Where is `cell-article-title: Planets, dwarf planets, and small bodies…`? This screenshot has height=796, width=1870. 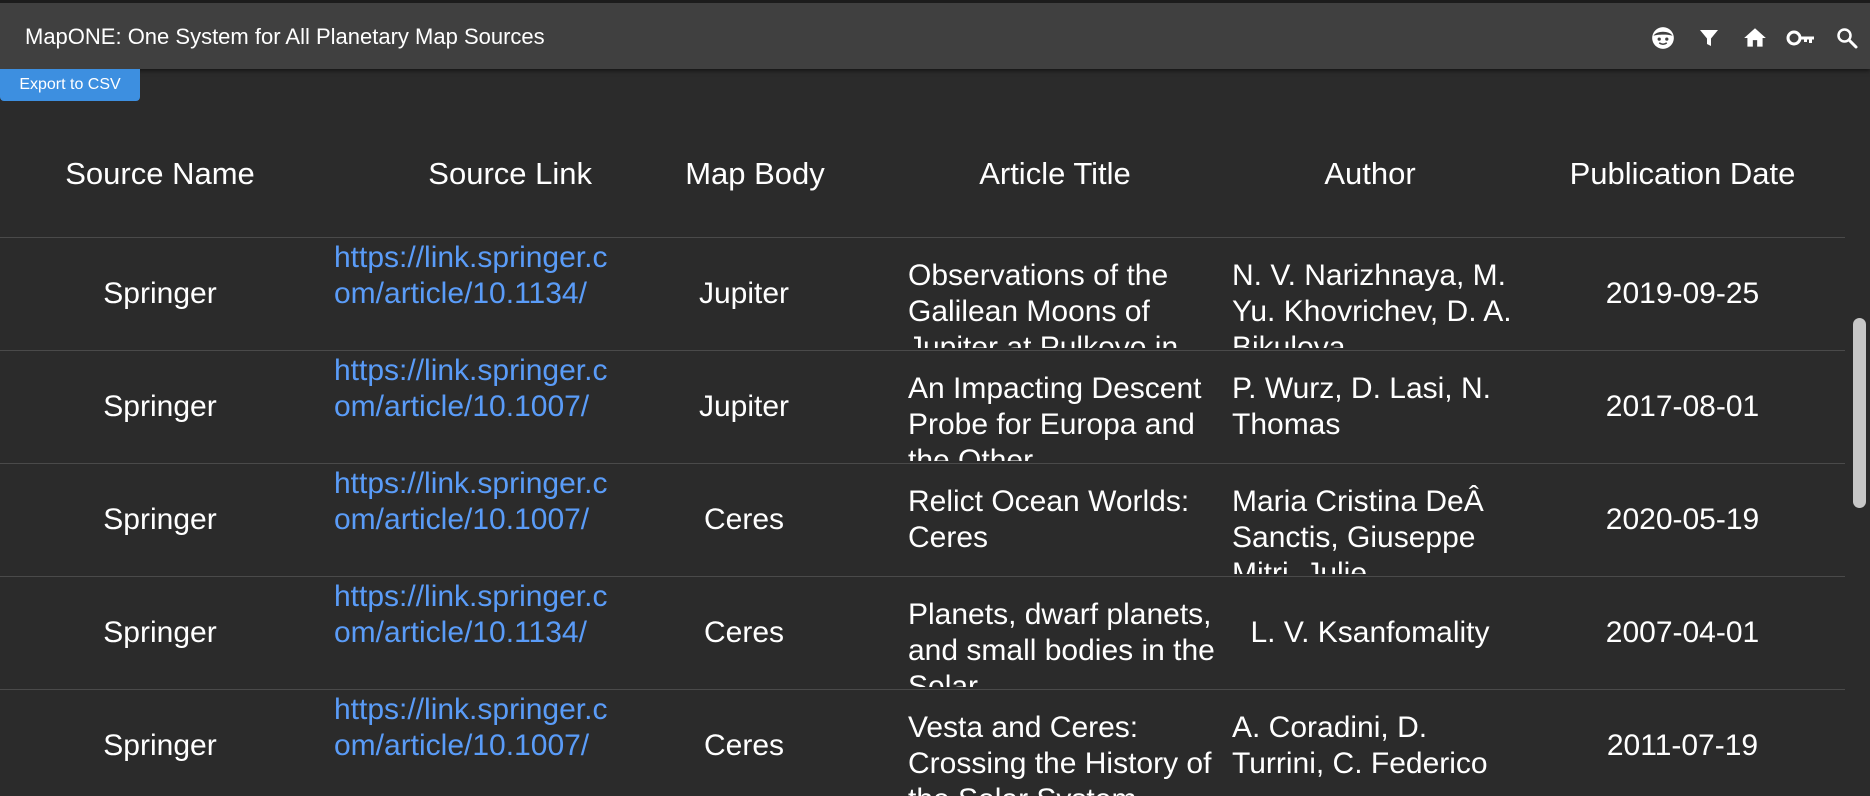 cell-article-title: Planets, dwarf planets, and small bodies… is located at coordinates (1061, 642).